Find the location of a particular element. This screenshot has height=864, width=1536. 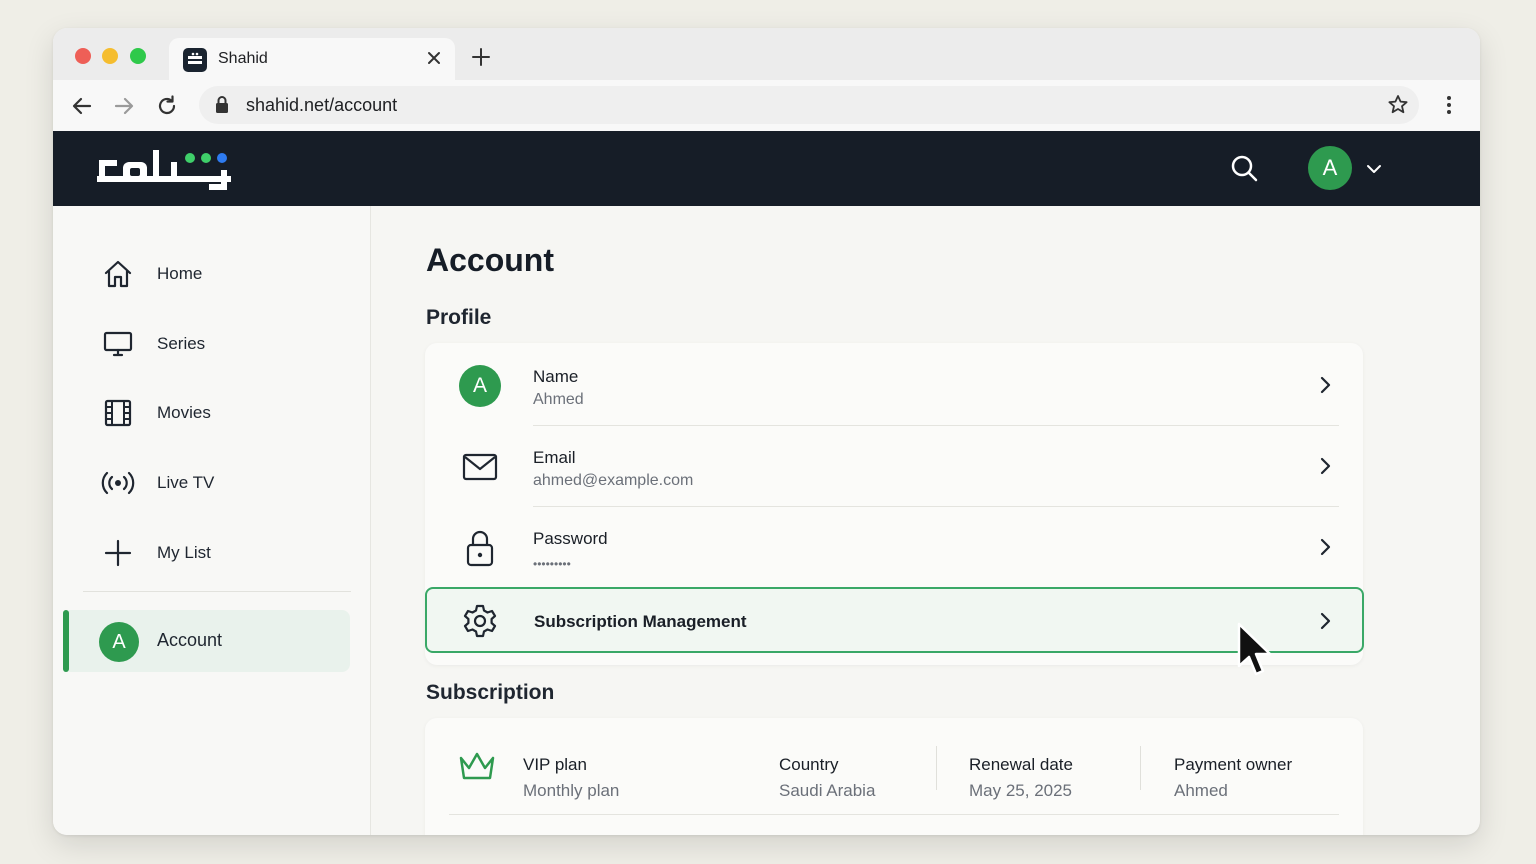

gear-icon is located at coordinates (480, 621).